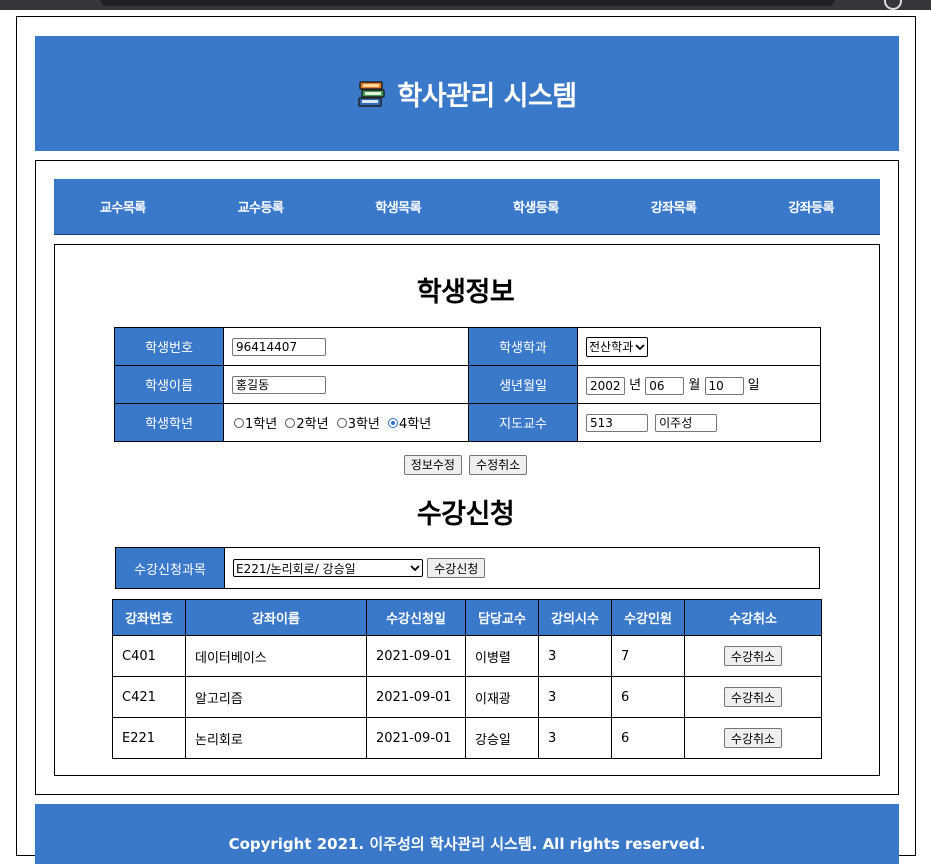  Describe the element at coordinates (276, 617) in the screenshot. I see `column-course-name: 강좌이름` at that location.